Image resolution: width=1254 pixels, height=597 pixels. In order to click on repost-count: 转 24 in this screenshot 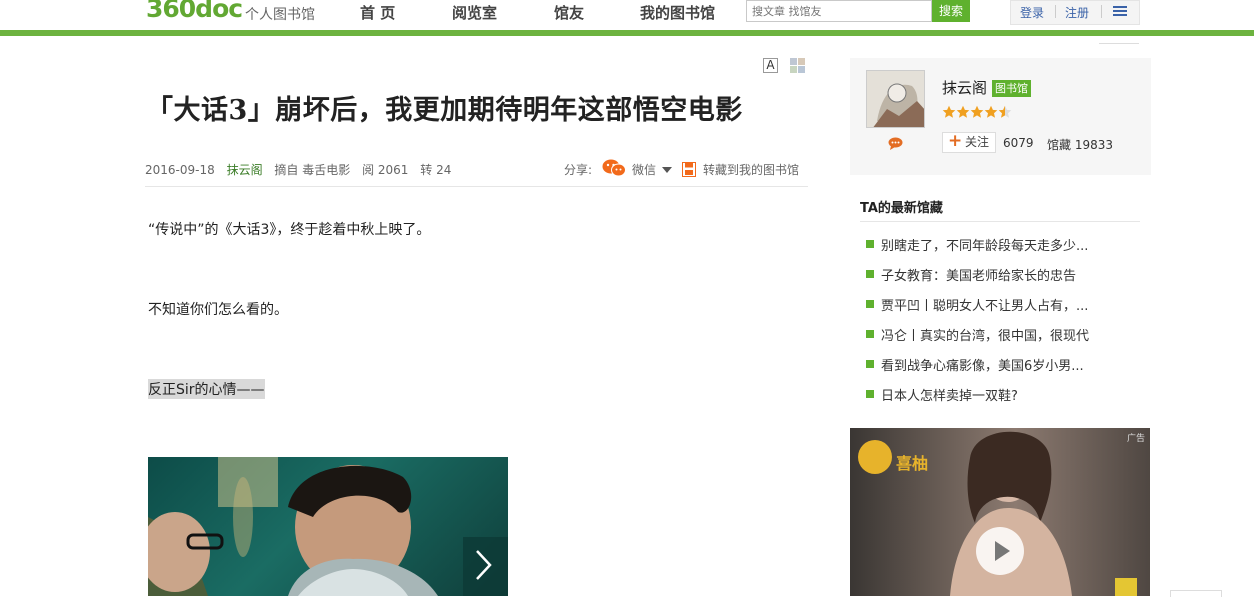, I will do `click(436, 170)`.